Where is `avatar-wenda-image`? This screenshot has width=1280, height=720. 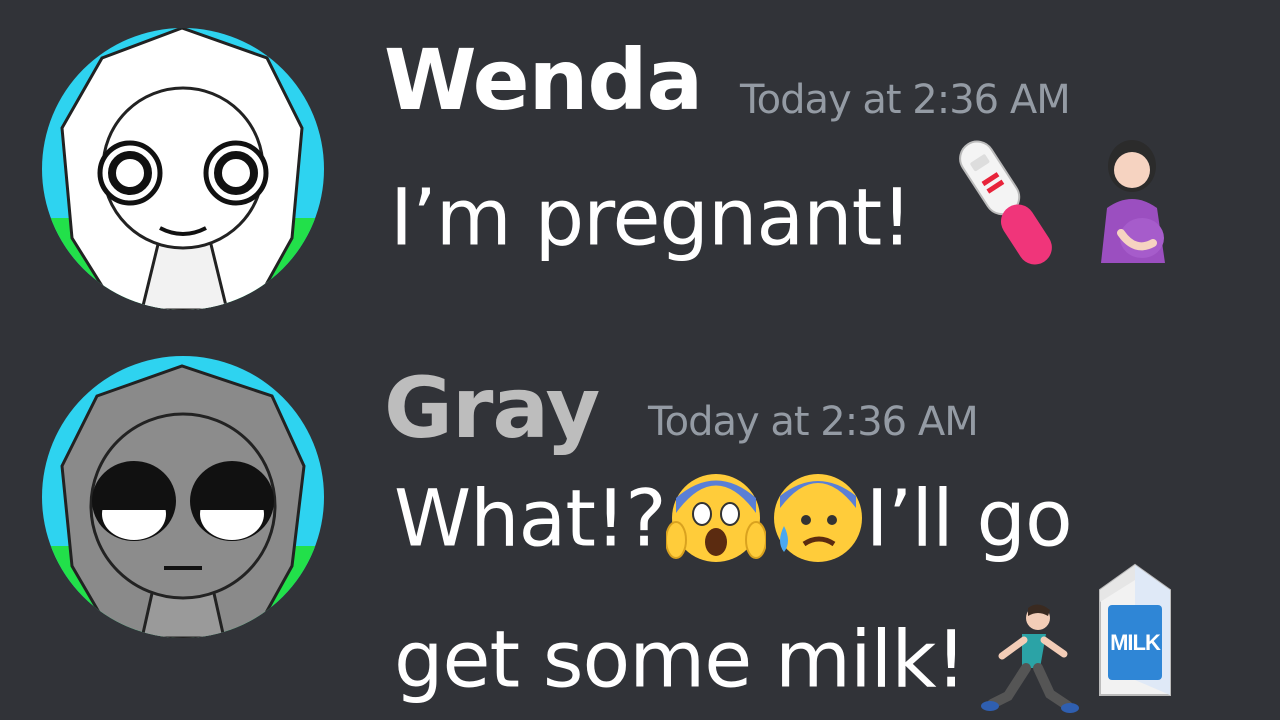 avatar-wenda-image is located at coordinates (183, 169).